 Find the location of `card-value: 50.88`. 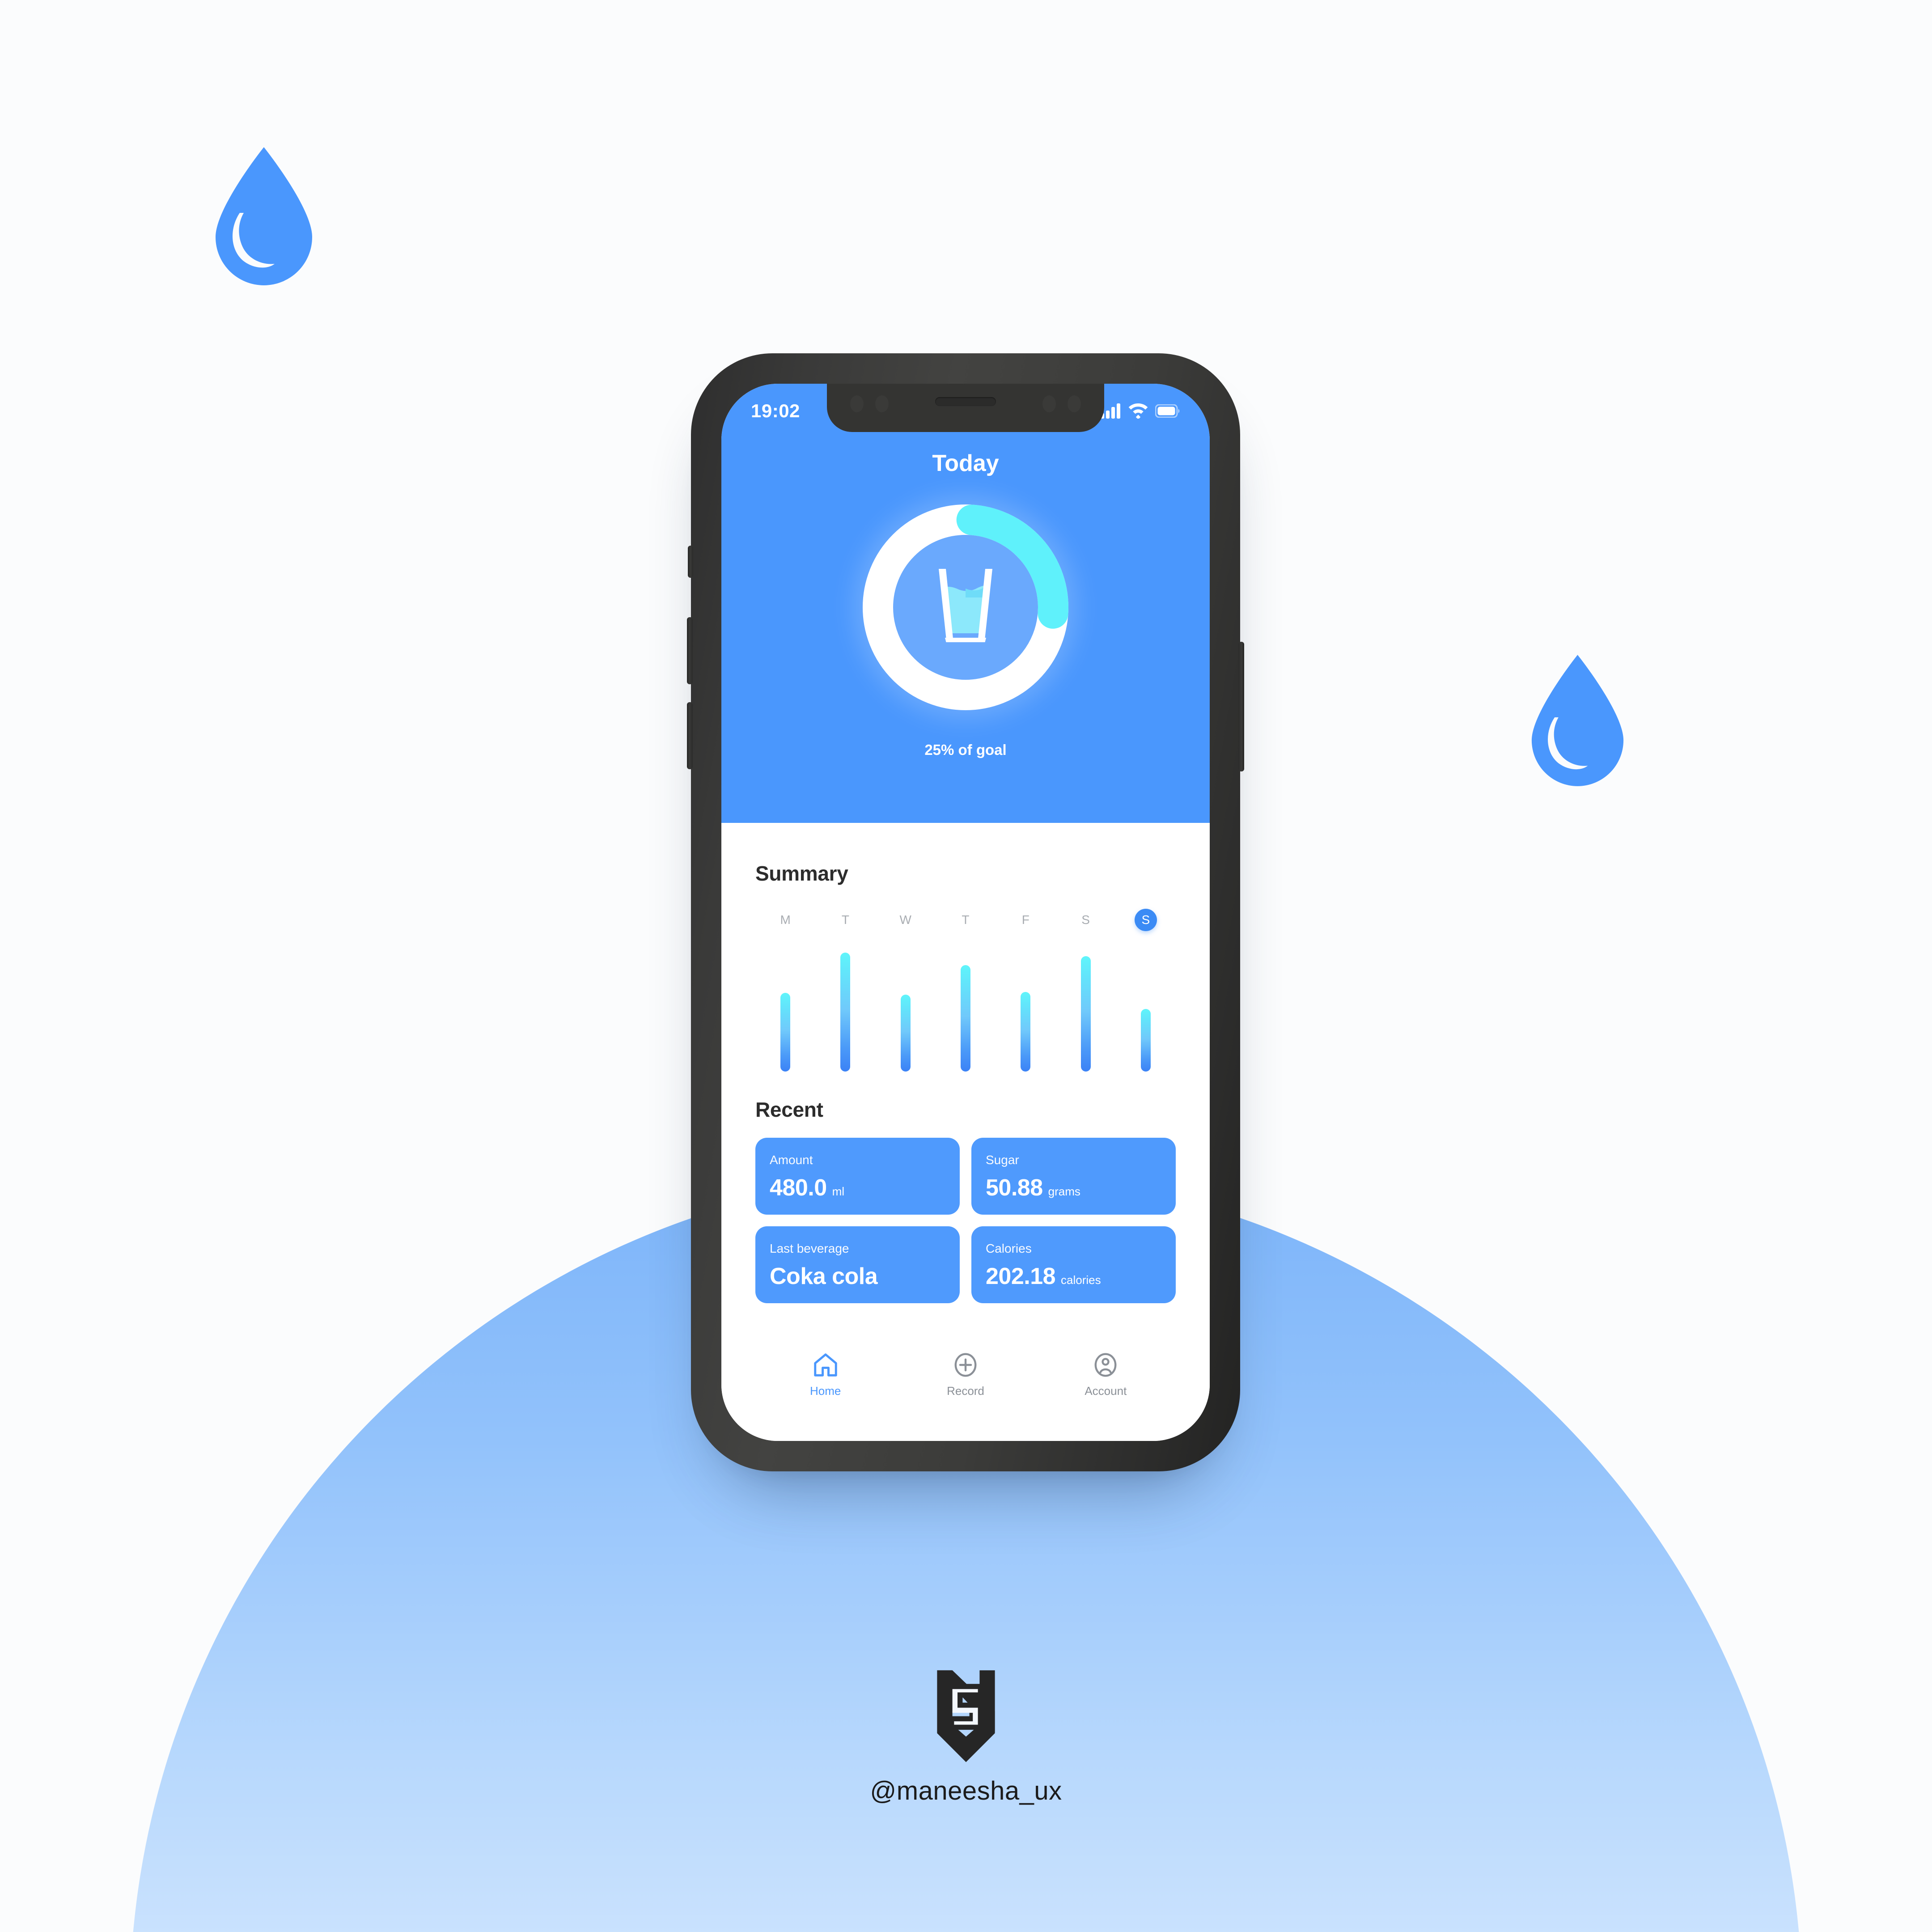

card-value: 50.88 is located at coordinates (1014, 1188).